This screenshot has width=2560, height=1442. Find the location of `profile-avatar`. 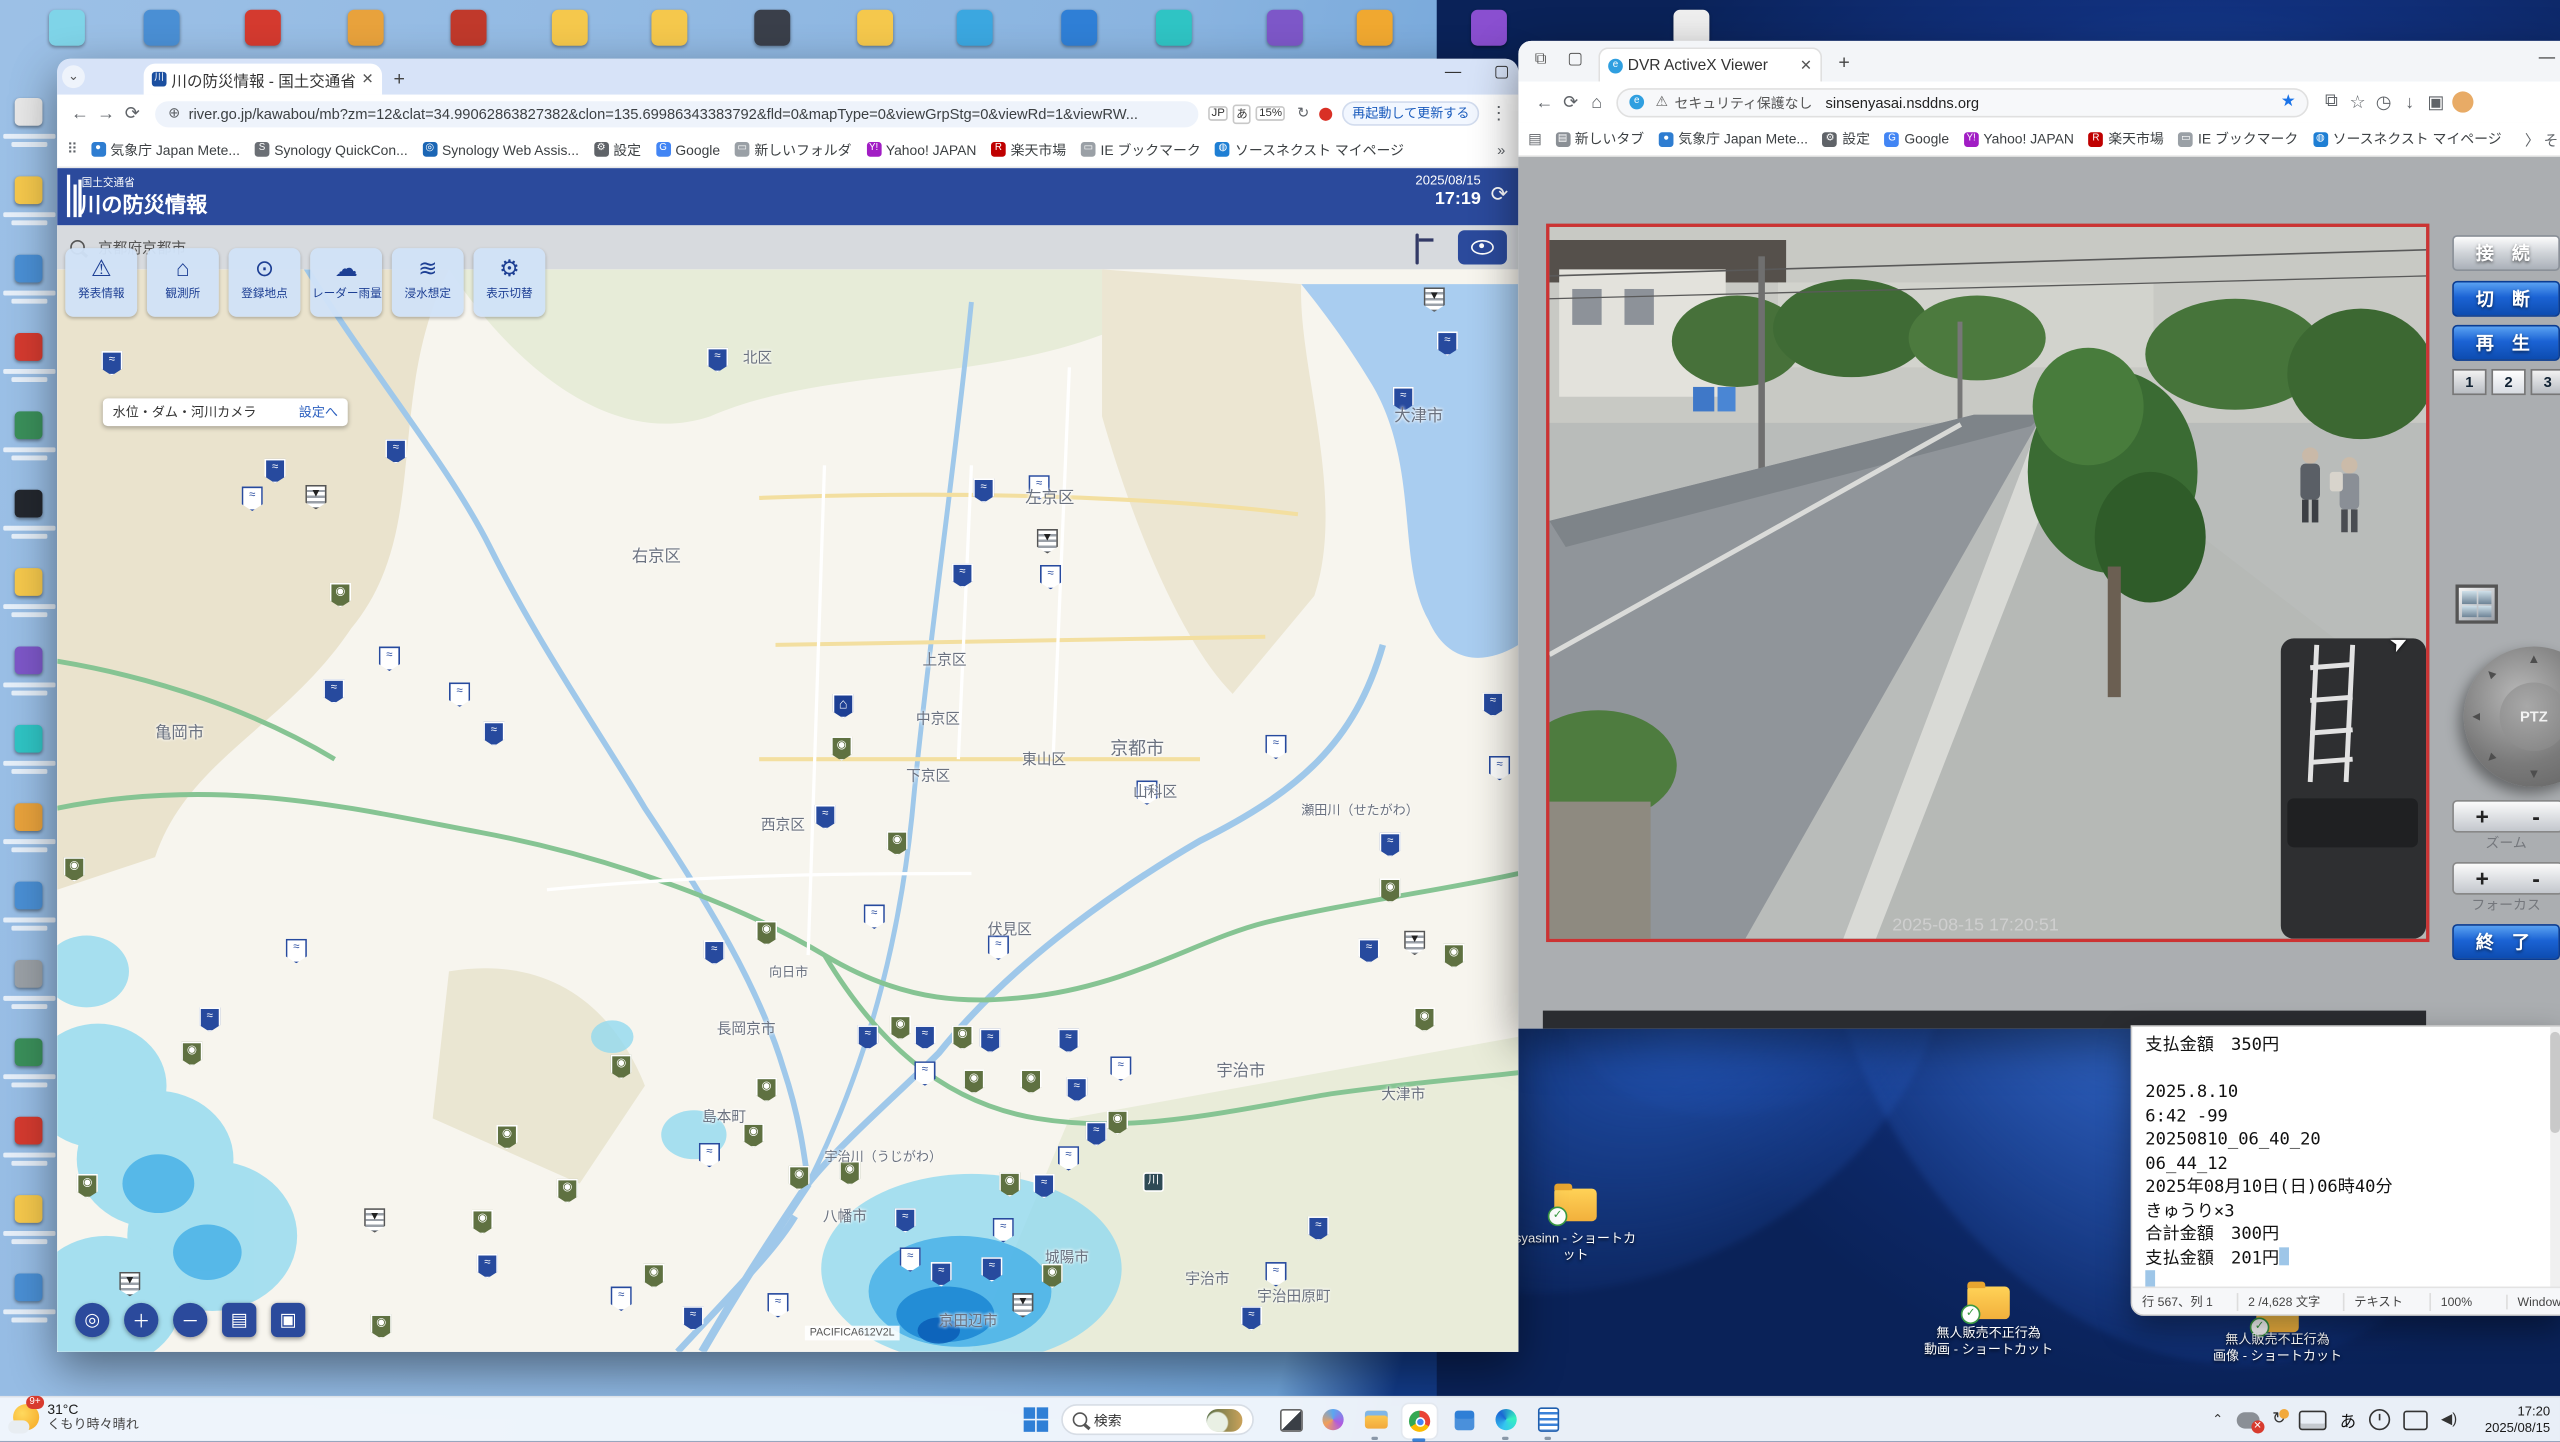

profile-avatar is located at coordinates (2463, 102).